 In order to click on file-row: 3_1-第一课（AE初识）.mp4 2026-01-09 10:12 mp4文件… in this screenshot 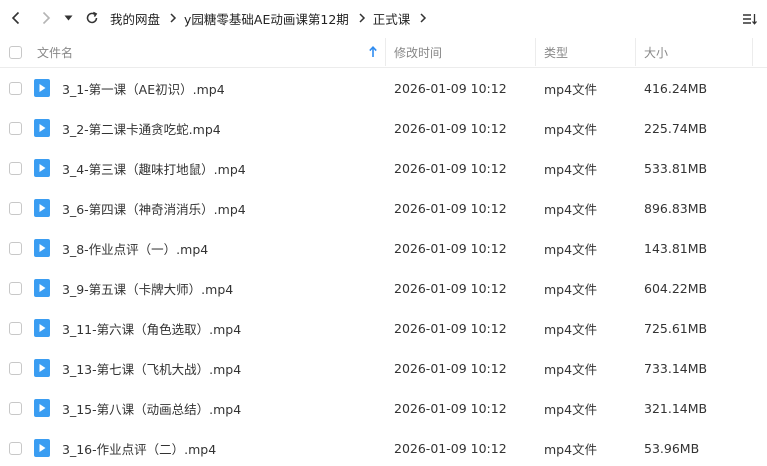, I will do `click(383, 88)`.